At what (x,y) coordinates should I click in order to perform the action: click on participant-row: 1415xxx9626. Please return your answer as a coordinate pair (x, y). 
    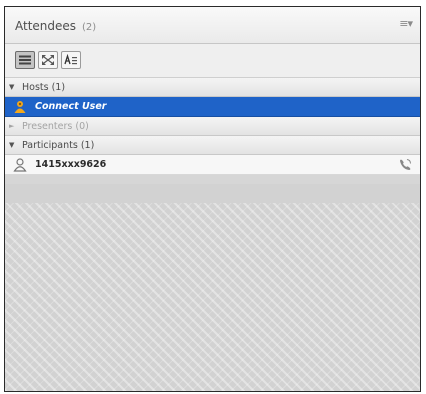
    Looking at the image, I should click on (212, 165).